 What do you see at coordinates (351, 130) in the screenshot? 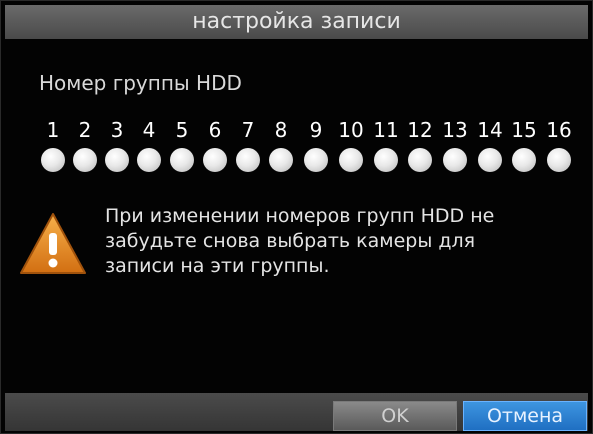
I see `hdd-group-number: 10` at bounding box center [351, 130].